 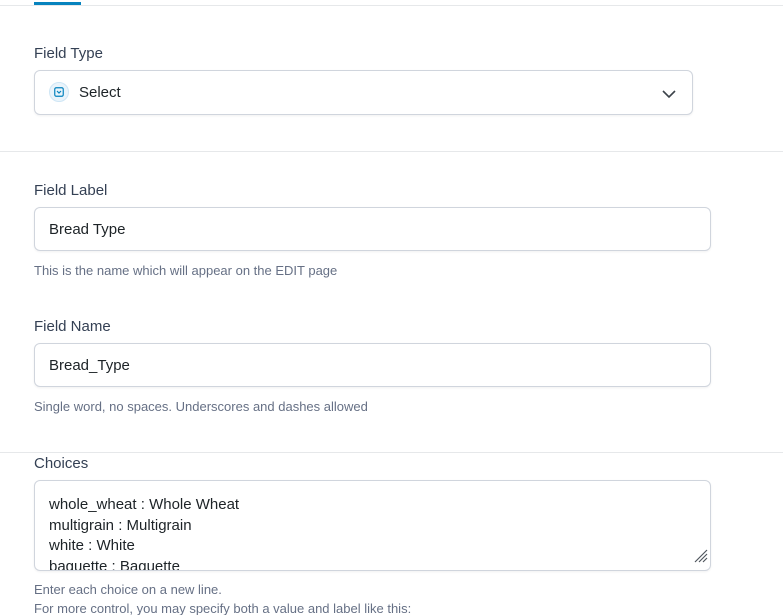 What do you see at coordinates (363, 92) in the screenshot?
I see `field-type-select: Select` at bounding box center [363, 92].